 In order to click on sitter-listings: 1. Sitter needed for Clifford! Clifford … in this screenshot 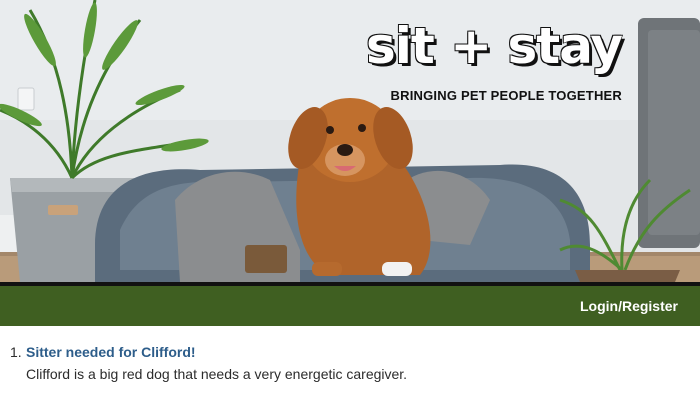, I will do `click(350, 363)`.